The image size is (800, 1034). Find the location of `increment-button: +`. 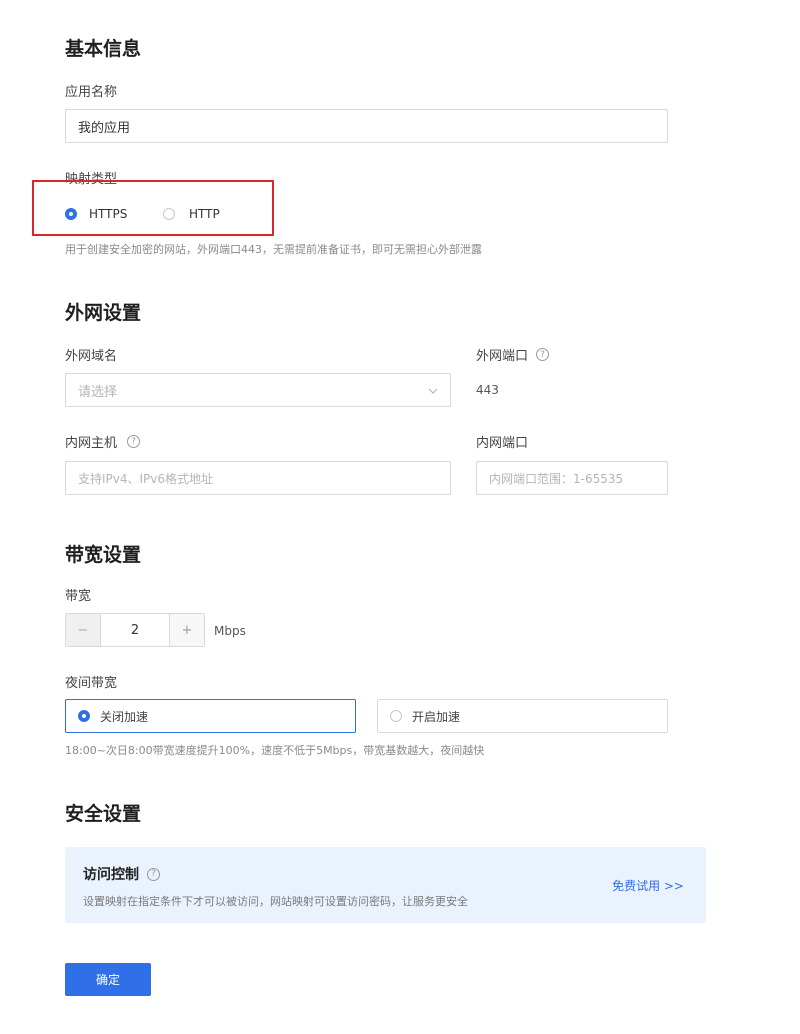

increment-button: + is located at coordinates (186, 630).